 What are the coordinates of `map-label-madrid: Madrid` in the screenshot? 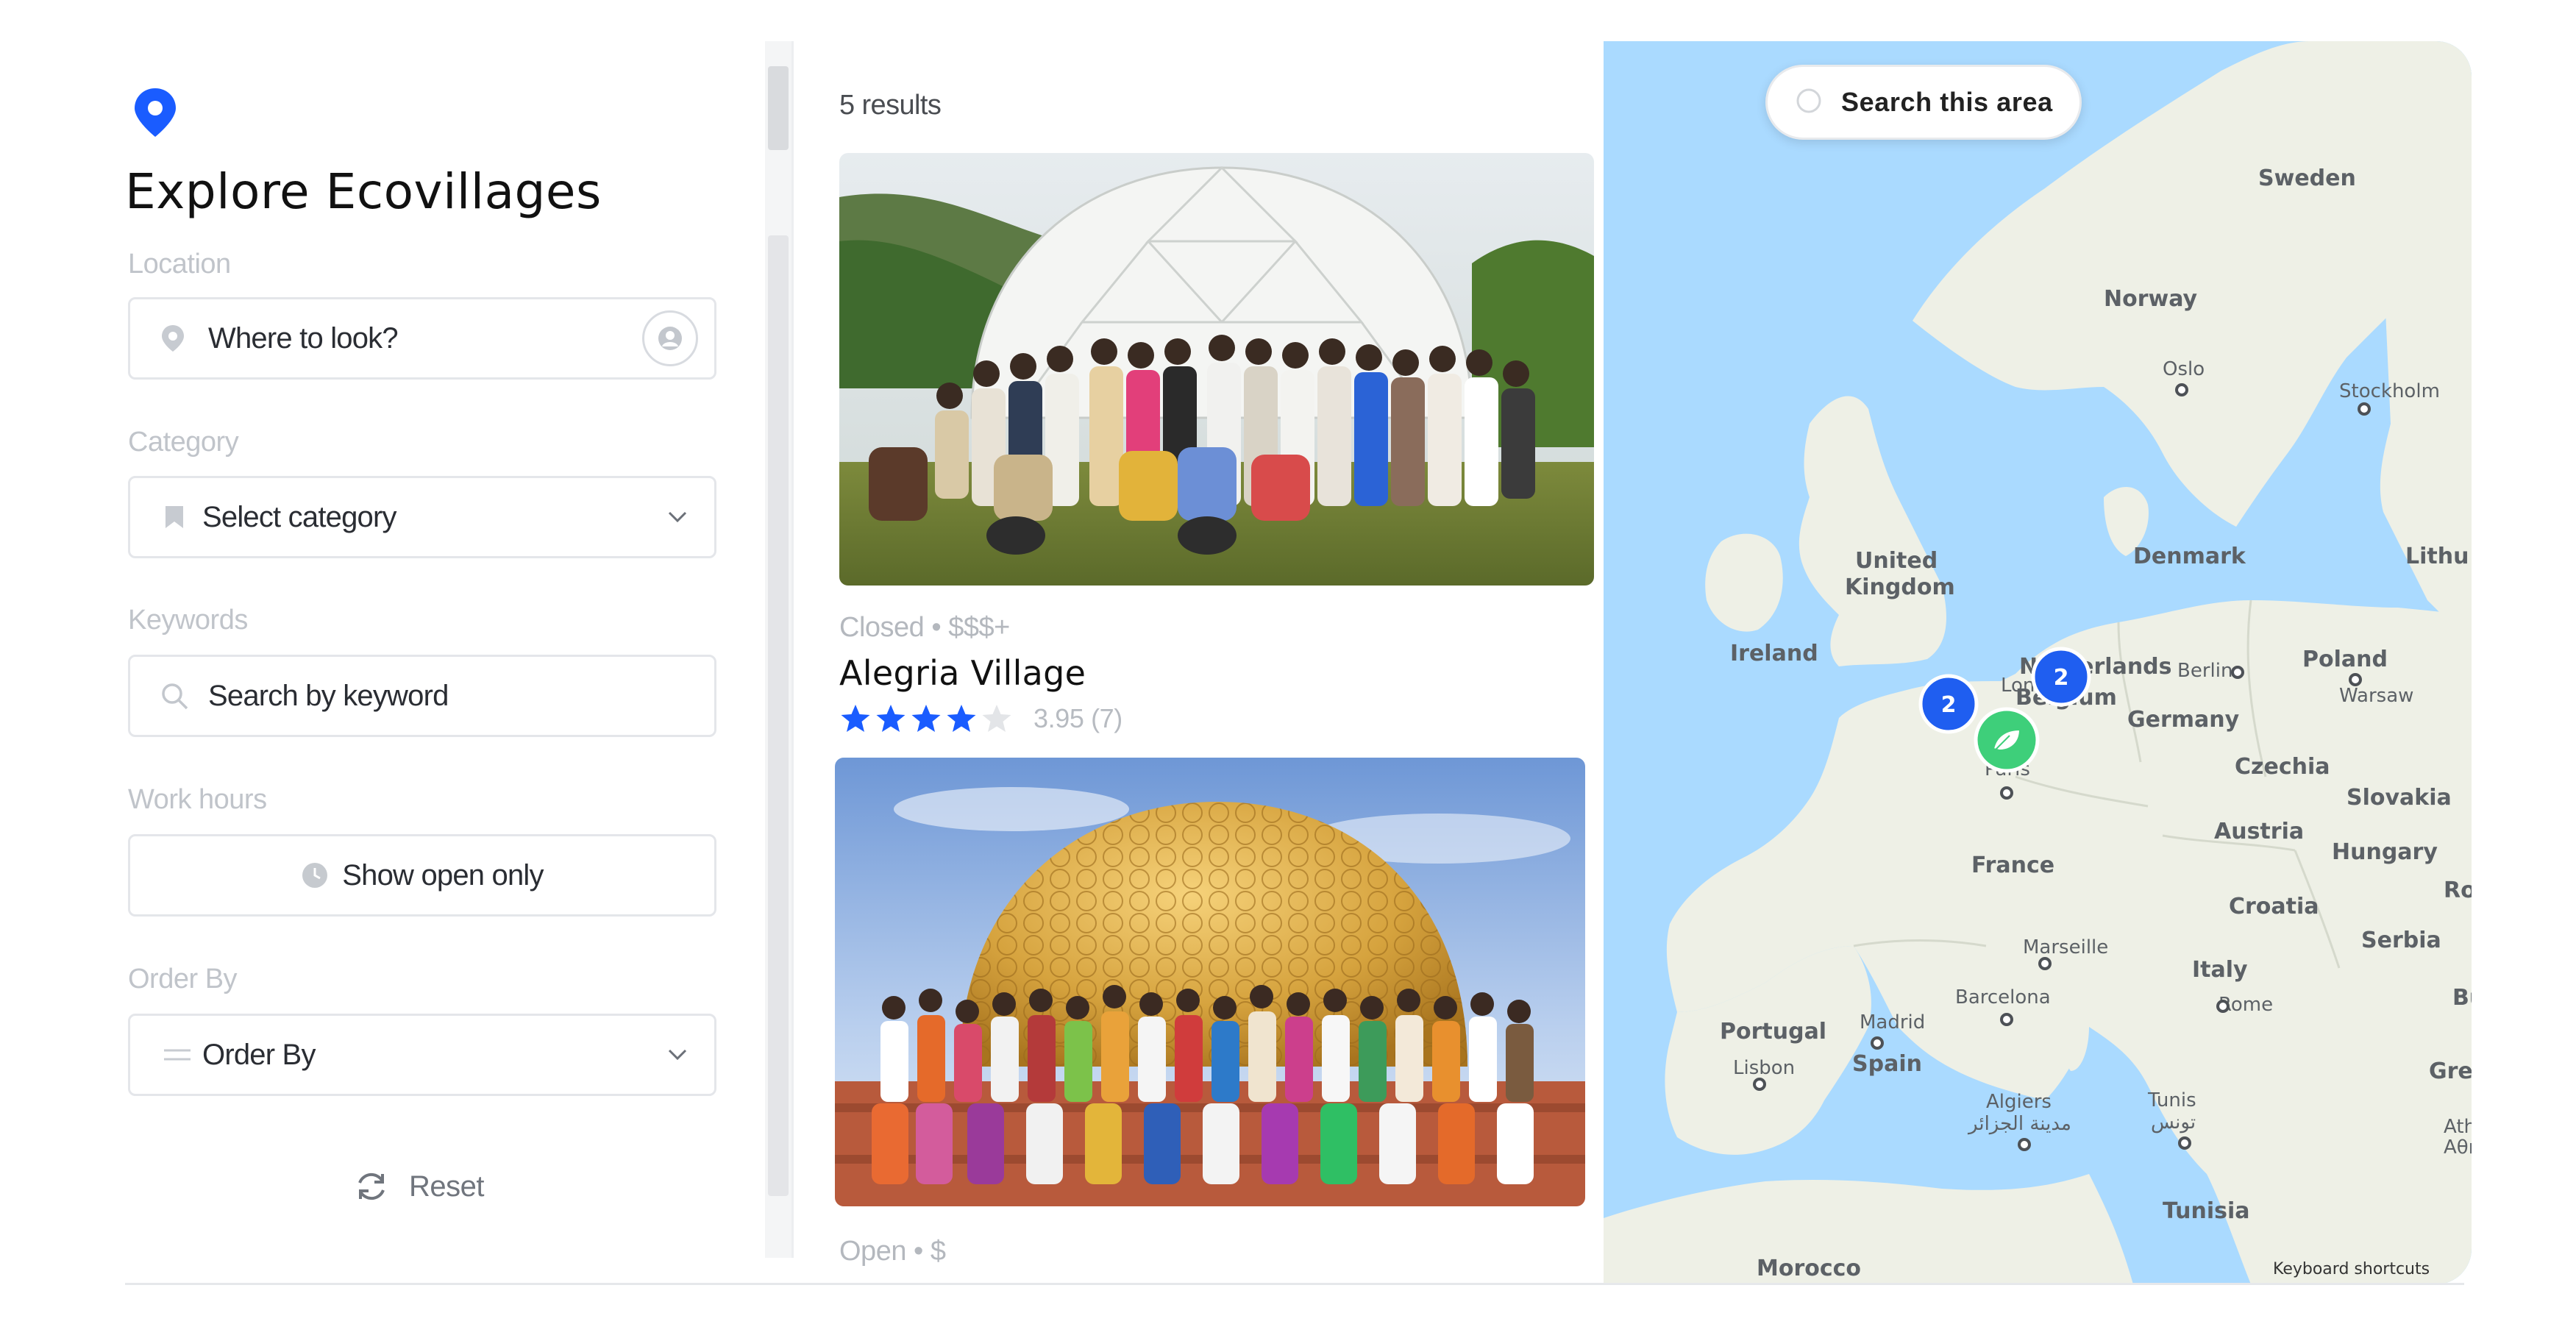 It's located at (1892, 1022).